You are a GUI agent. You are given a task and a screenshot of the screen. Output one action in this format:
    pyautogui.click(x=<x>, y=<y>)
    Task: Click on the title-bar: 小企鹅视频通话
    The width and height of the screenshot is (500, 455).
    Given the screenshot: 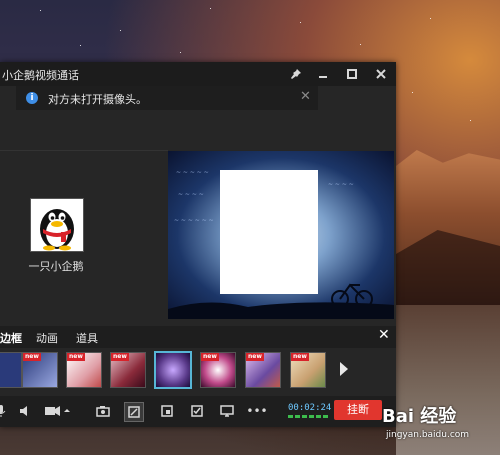 What is the action you would take?
    pyautogui.click(x=198, y=74)
    